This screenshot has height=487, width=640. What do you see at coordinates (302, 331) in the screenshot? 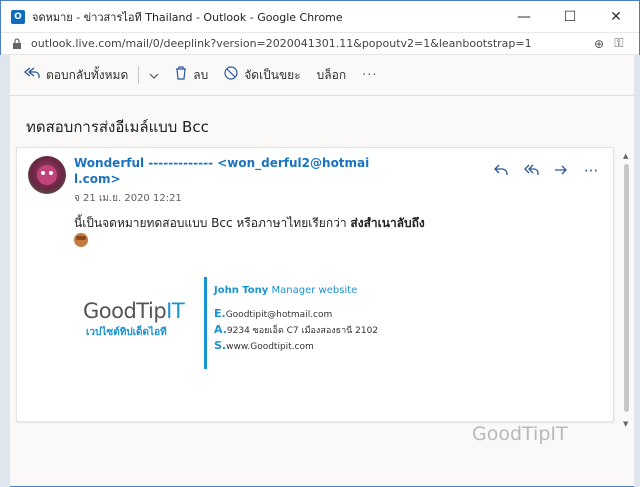
I see `address-value: 9234 ซอยเอ็ด C7 เมืองสองธานี 2102` at bounding box center [302, 331].